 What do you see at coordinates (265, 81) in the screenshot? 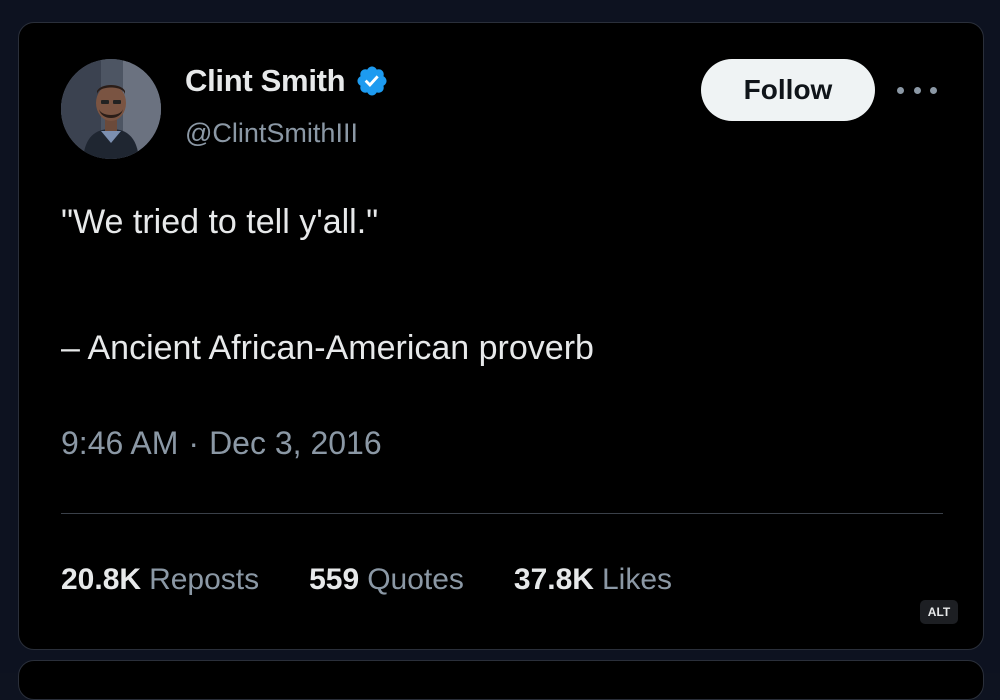
I see `author-name: Clint Smith` at bounding box center [265, 81].